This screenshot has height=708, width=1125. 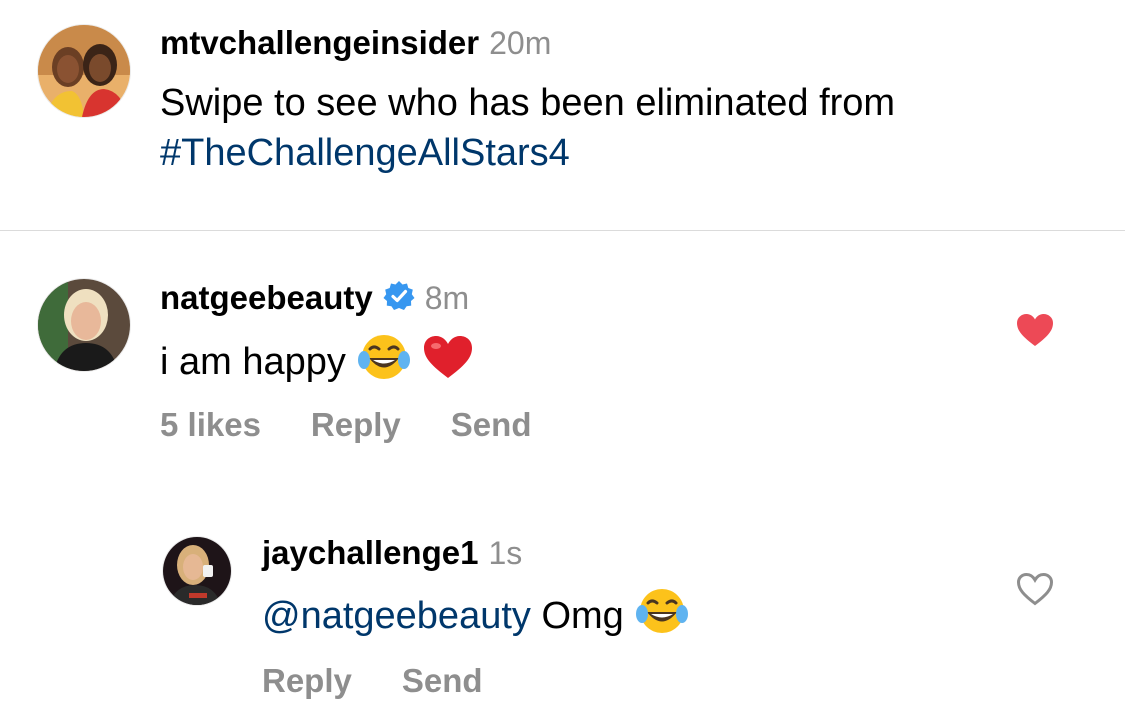 What do you see at coordinates (396, 616) in the screenshot?
I see `reply-mention-link: @natgeebeauty` at bounding box center [396, 616].